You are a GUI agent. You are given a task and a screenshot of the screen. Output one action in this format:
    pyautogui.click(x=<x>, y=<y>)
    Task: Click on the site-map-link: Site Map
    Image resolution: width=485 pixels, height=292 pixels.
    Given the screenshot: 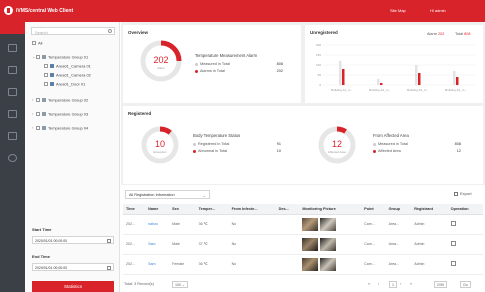 What is the action you would take?
    pyautogui.click(x=398, y=10)
    